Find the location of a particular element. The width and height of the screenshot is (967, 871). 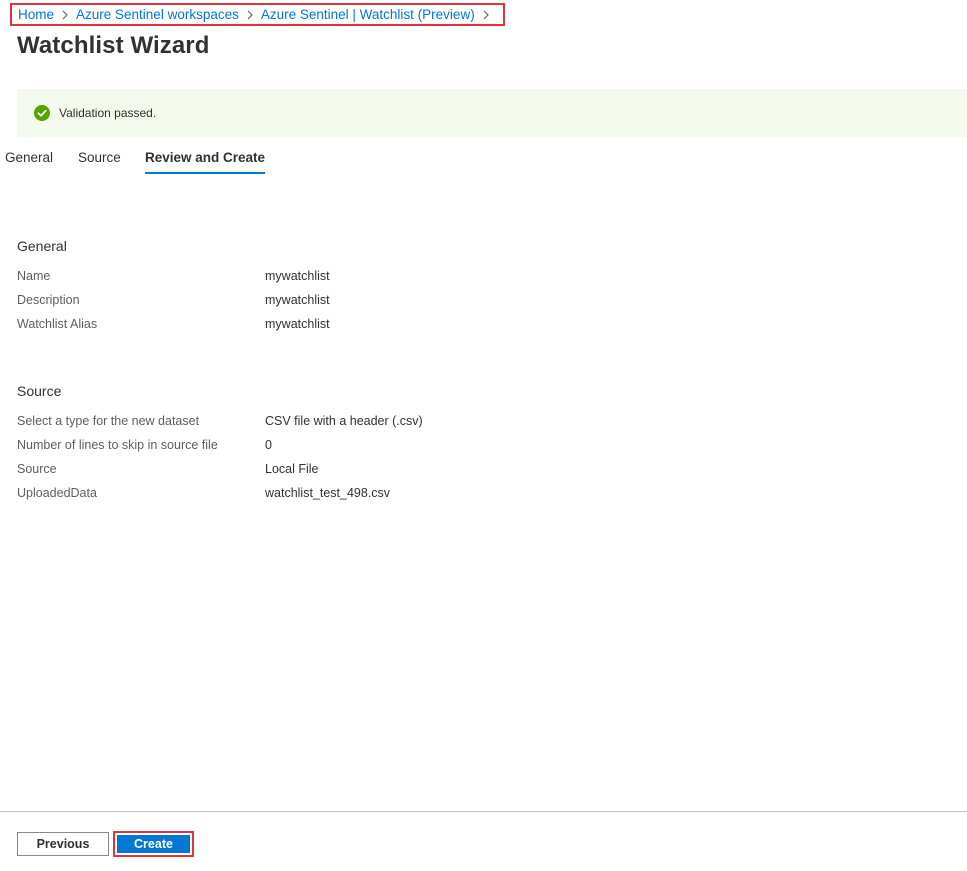

summary-value: CSV file with a header (.csv) is located at coordinates (344, 421).